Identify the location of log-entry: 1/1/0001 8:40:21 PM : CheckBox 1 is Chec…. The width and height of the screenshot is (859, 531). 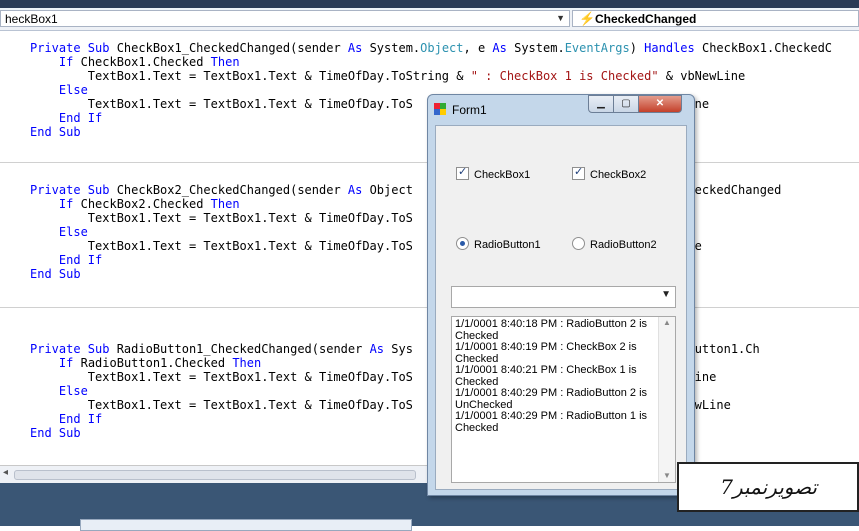
(546, 376).